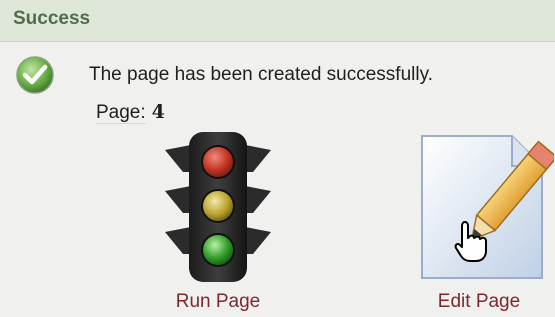 This screenshot has height=317, width=555. I want to click on page-label: Page:, so click(121, 113).